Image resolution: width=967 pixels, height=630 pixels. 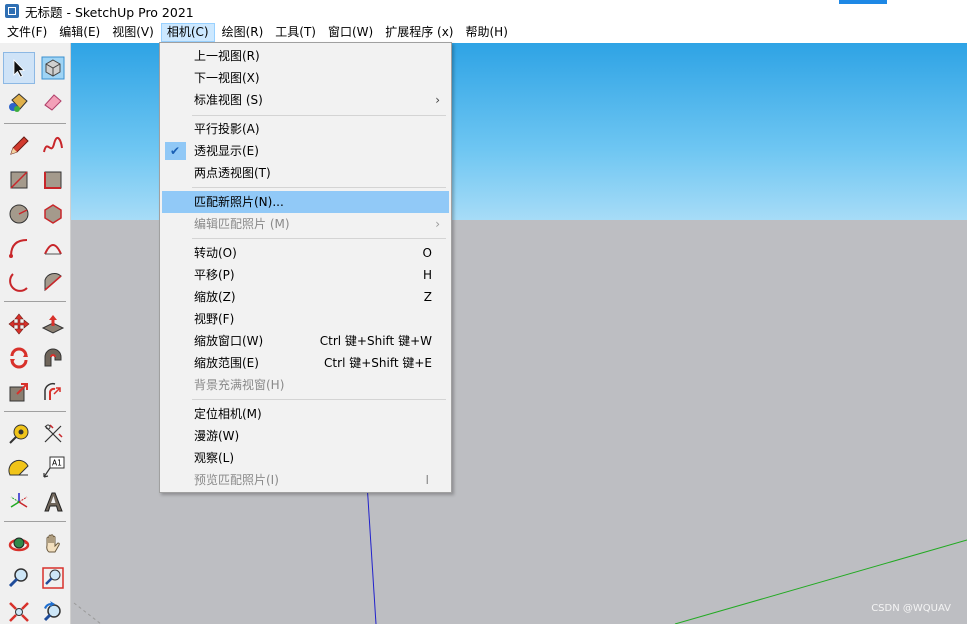 I want to click on menu-item-zoom-window: 缩放窗口(W) Ctrl 键+Shift 键+W, so click(x=305, y=341).